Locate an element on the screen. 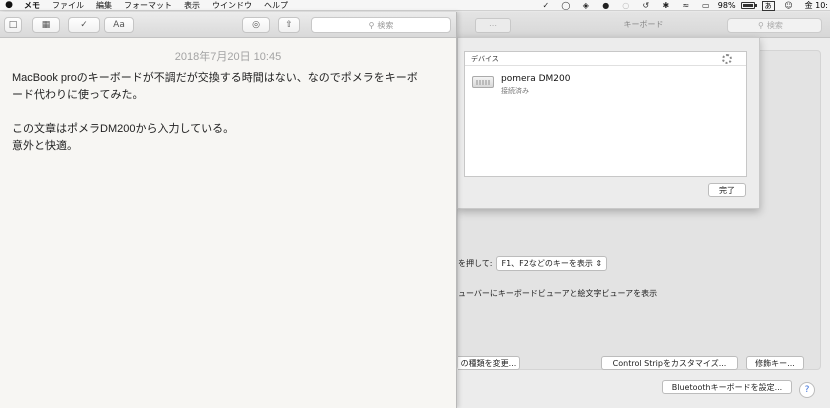 The width and height of the screenshot is (830, 408). help-button: ? is located at coordinates (807, 390).